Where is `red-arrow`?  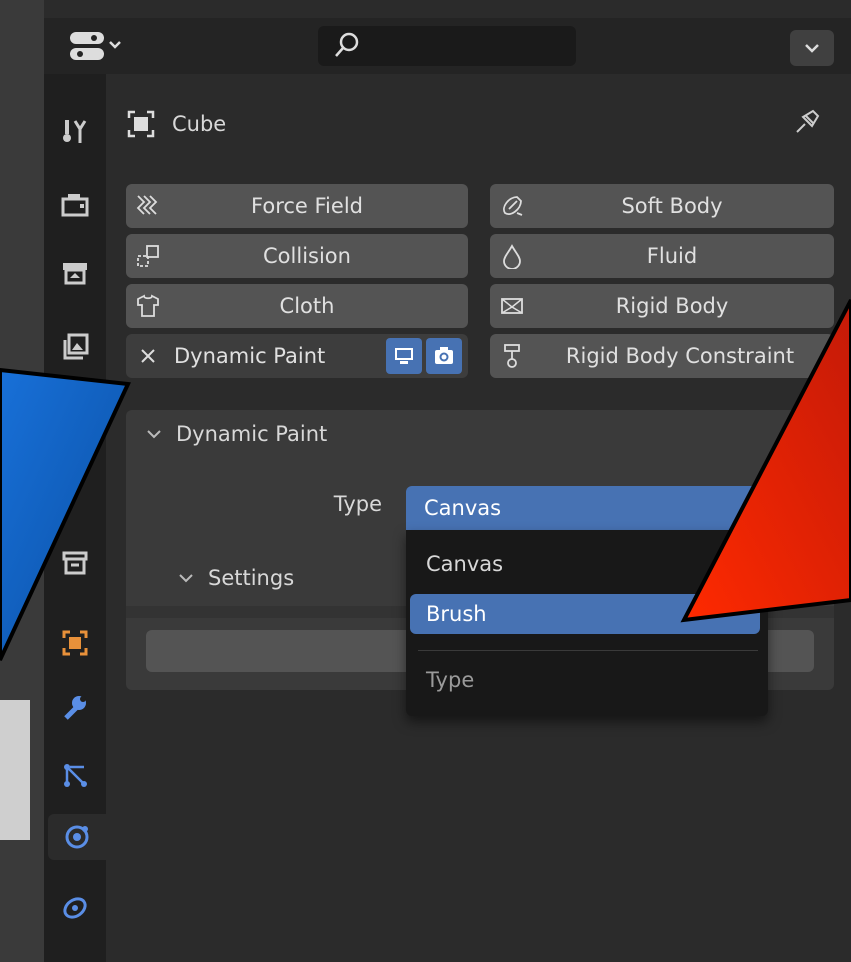 red-arrow is located at coordinates (765, 461).